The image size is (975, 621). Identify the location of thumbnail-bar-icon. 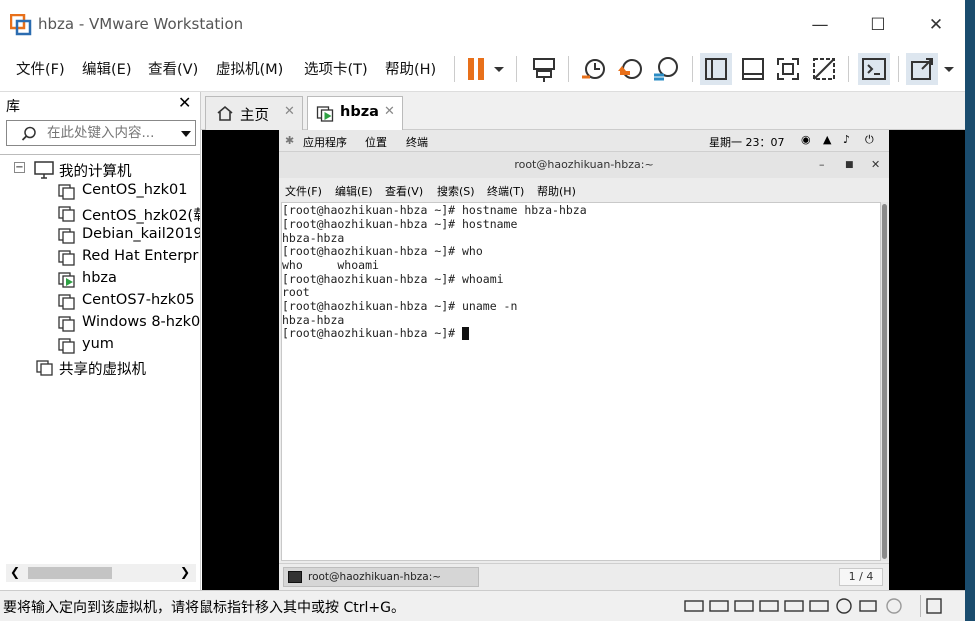
(753, 69).